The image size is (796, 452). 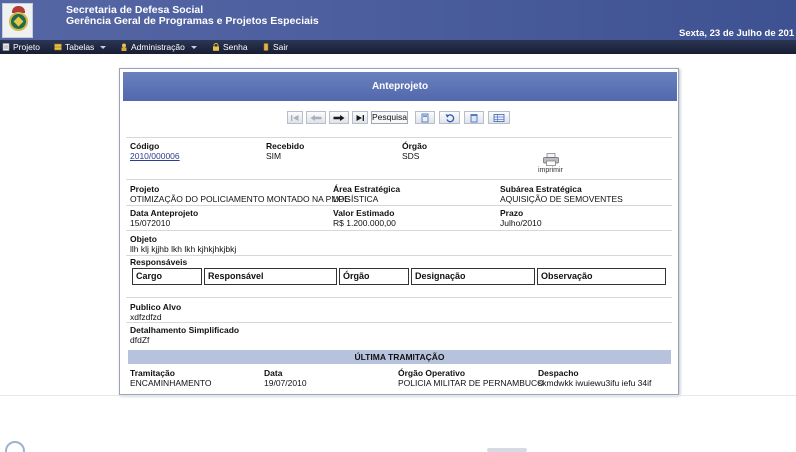 I want to click on footer-decoration, so click(x=507, y=450).